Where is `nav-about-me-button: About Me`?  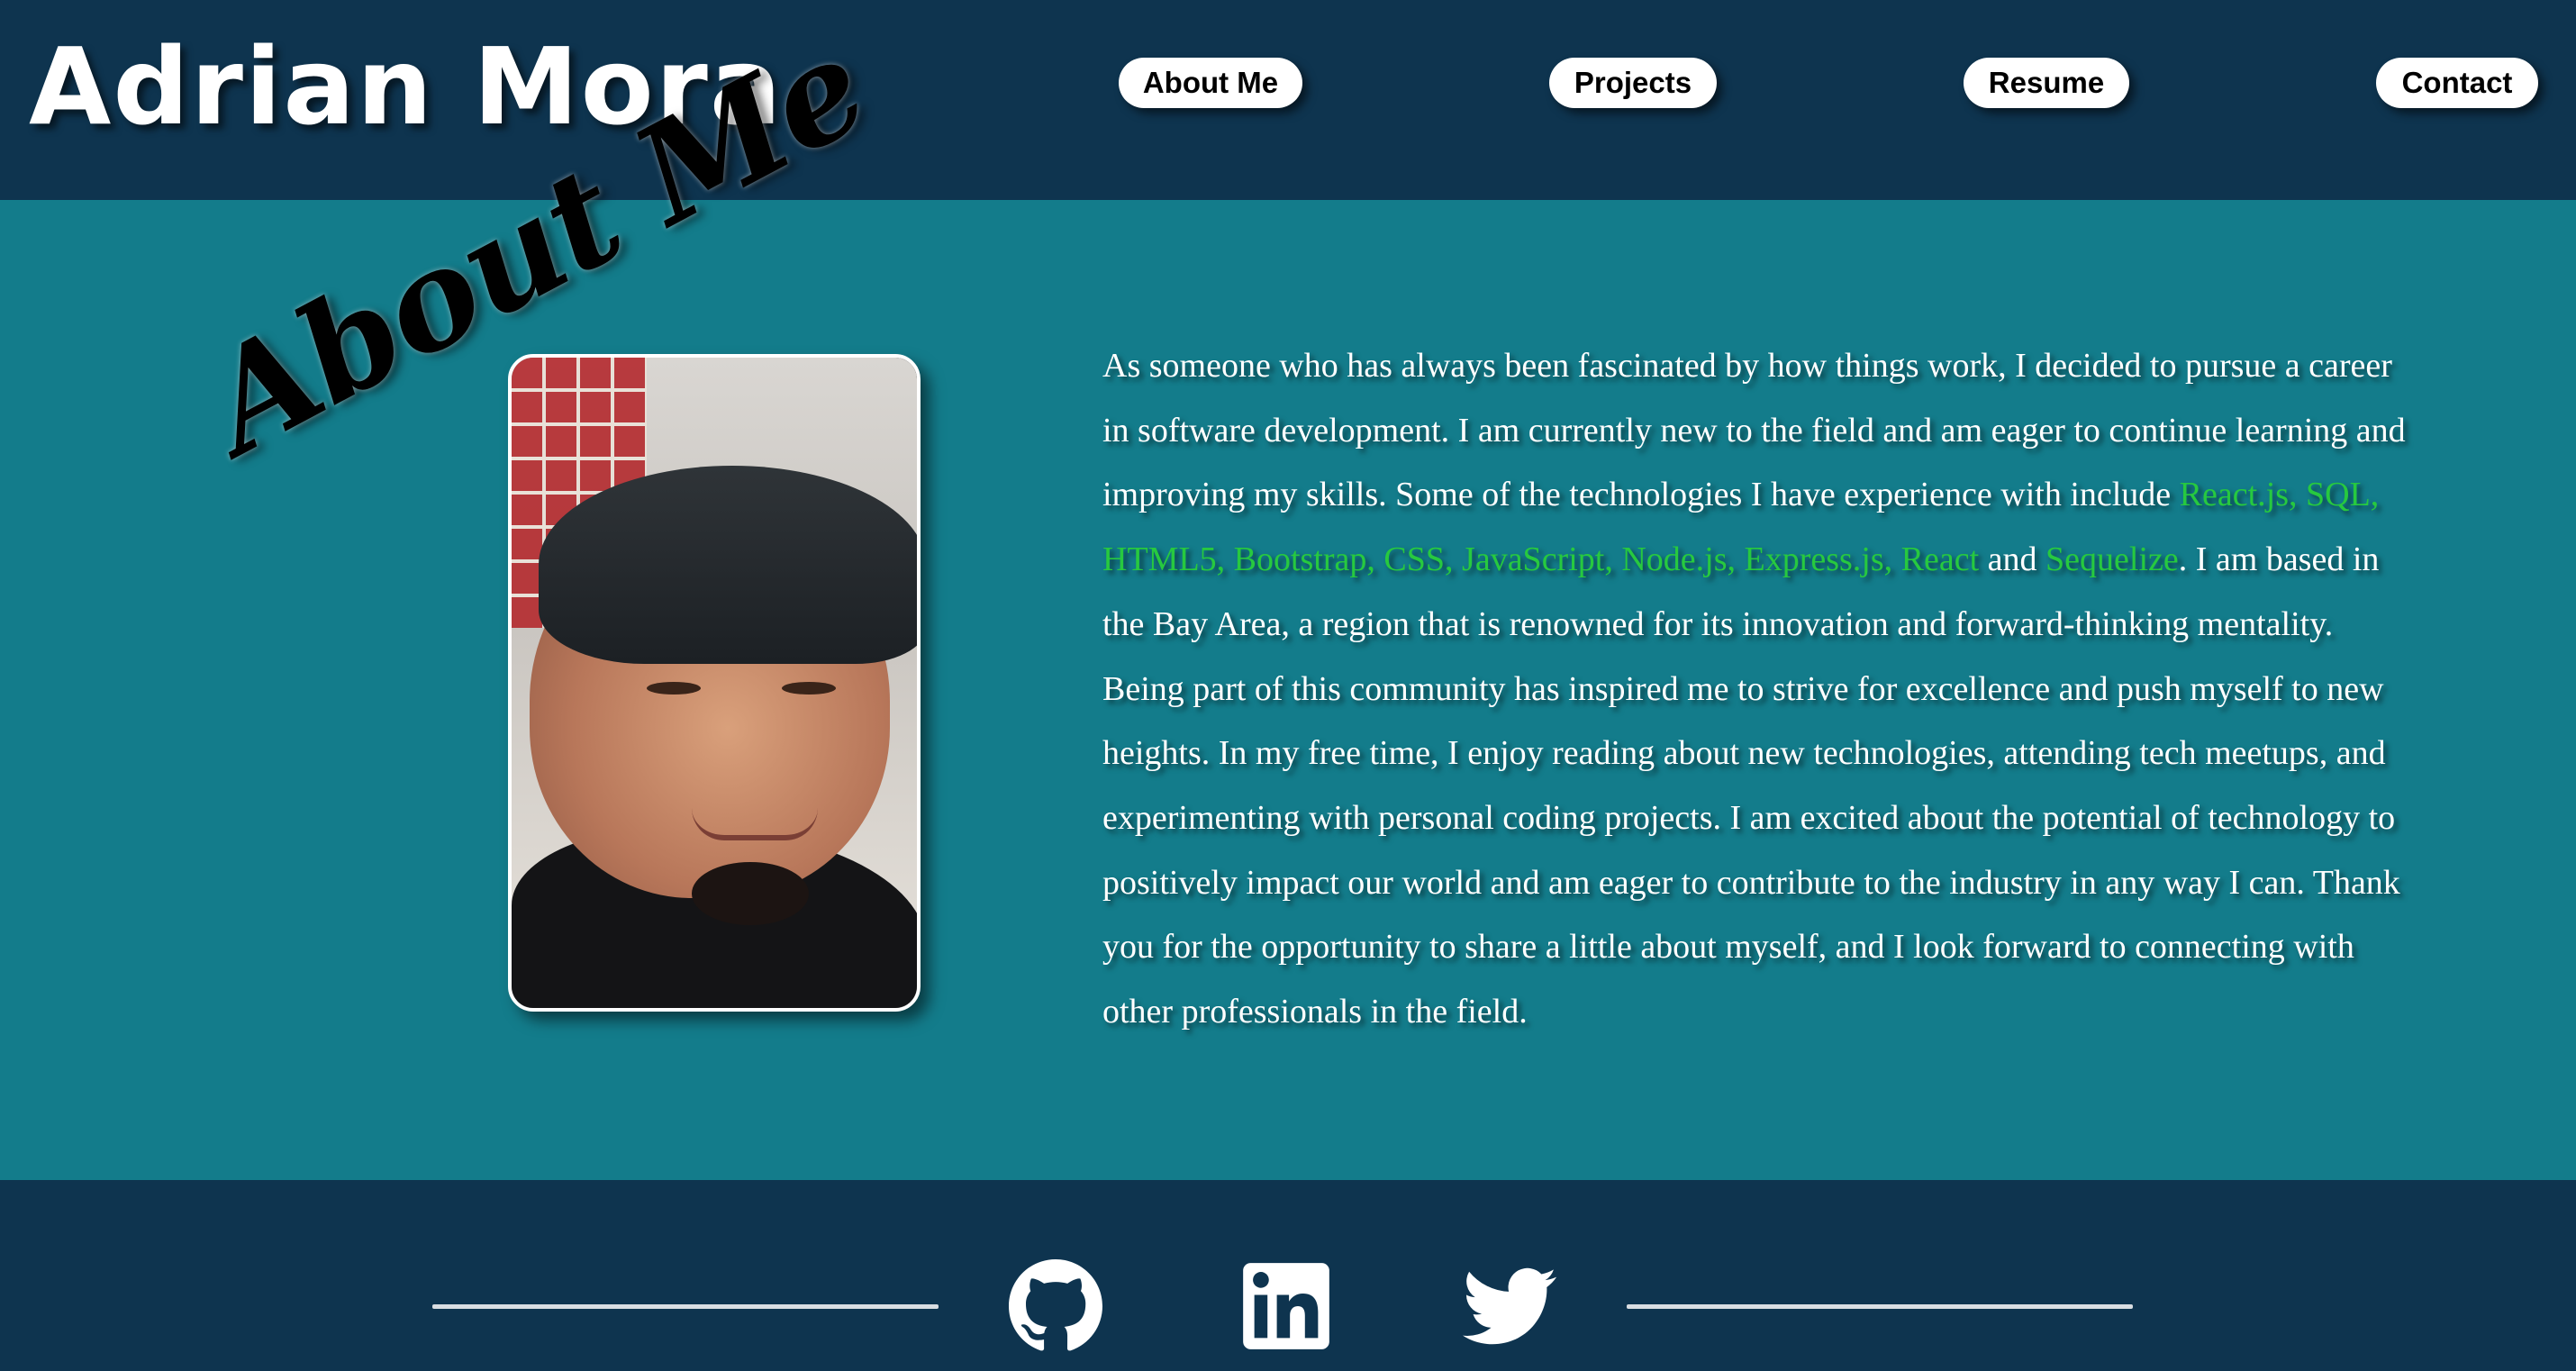 nav-about-me-button: About Me is located at coordinates (1210, 83).